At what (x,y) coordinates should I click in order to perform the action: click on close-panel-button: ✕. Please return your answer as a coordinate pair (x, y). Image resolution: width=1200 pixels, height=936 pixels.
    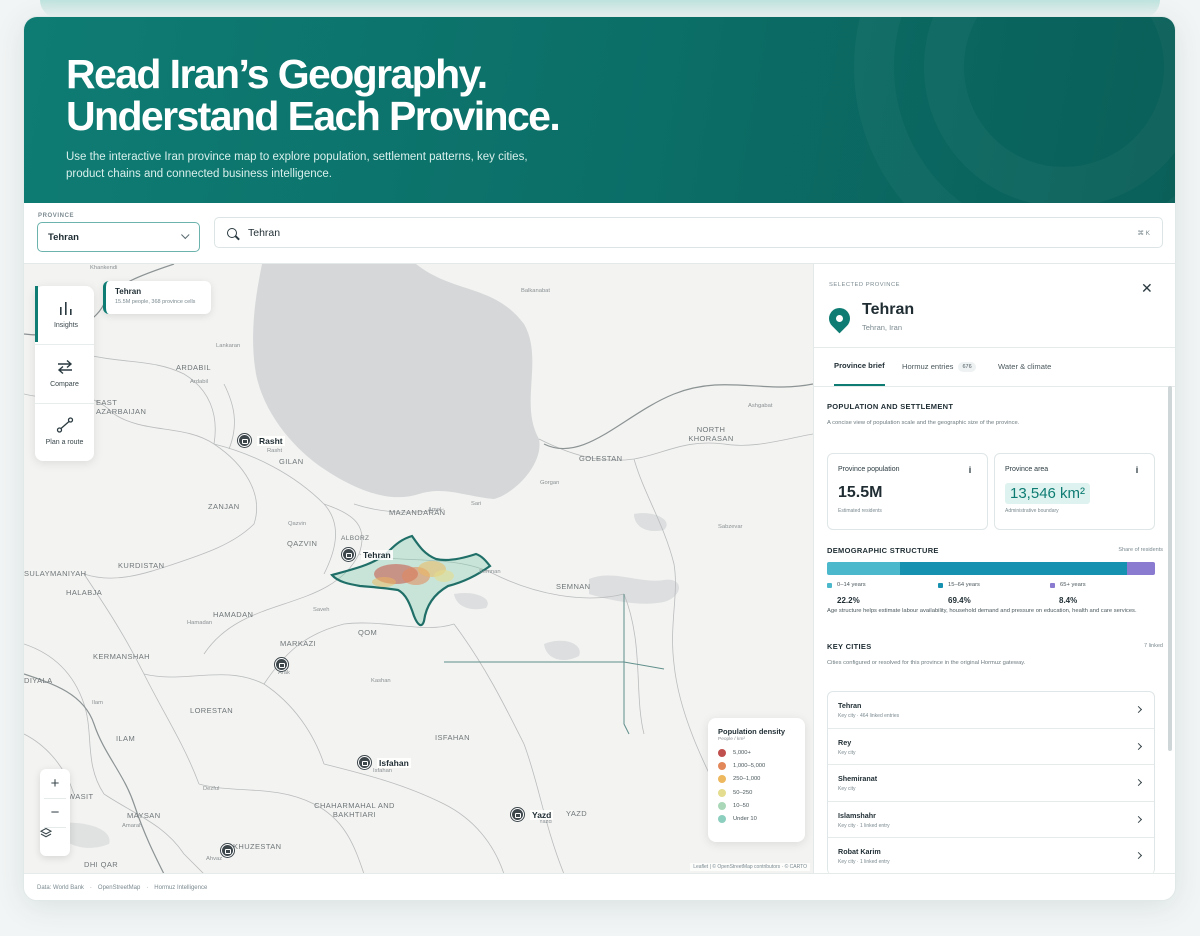
    Looking at the image, I should click on (1147, 288).